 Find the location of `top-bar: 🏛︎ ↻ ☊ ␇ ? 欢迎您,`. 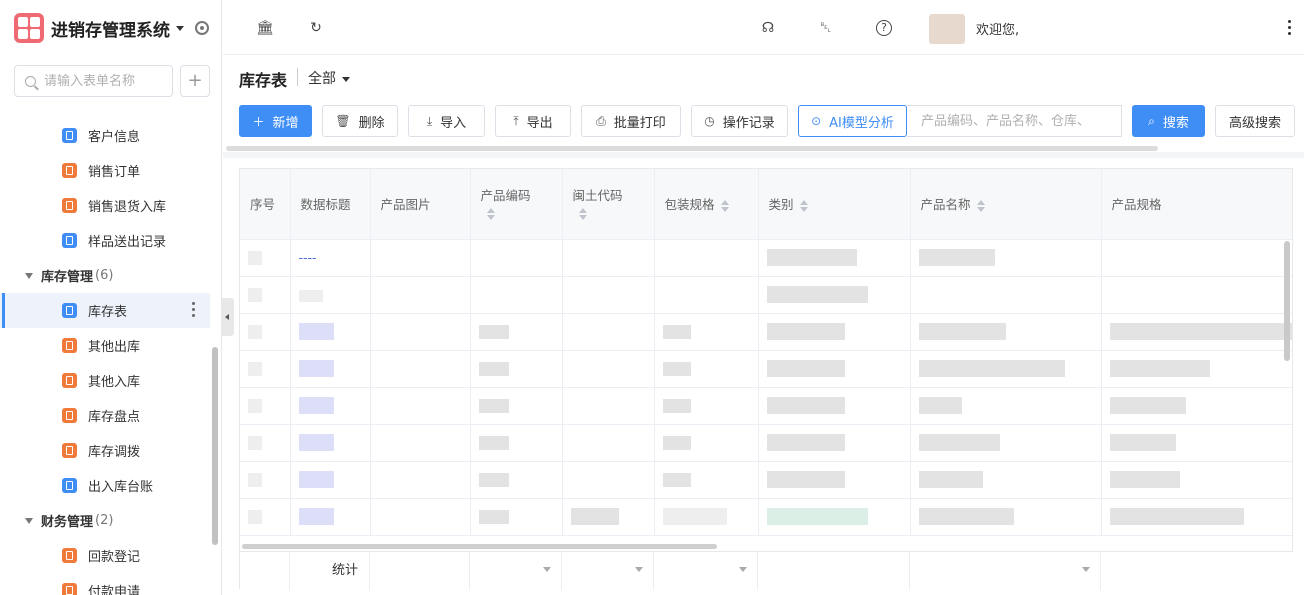

top-bar: 🏛︎ ↻ ☊ ␇ ? 欢迎您, is located at coordinates (763, 27).